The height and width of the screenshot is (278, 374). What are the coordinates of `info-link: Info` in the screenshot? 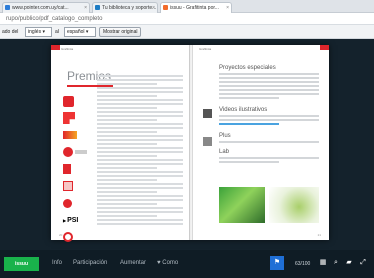 It's located at (57, 263).